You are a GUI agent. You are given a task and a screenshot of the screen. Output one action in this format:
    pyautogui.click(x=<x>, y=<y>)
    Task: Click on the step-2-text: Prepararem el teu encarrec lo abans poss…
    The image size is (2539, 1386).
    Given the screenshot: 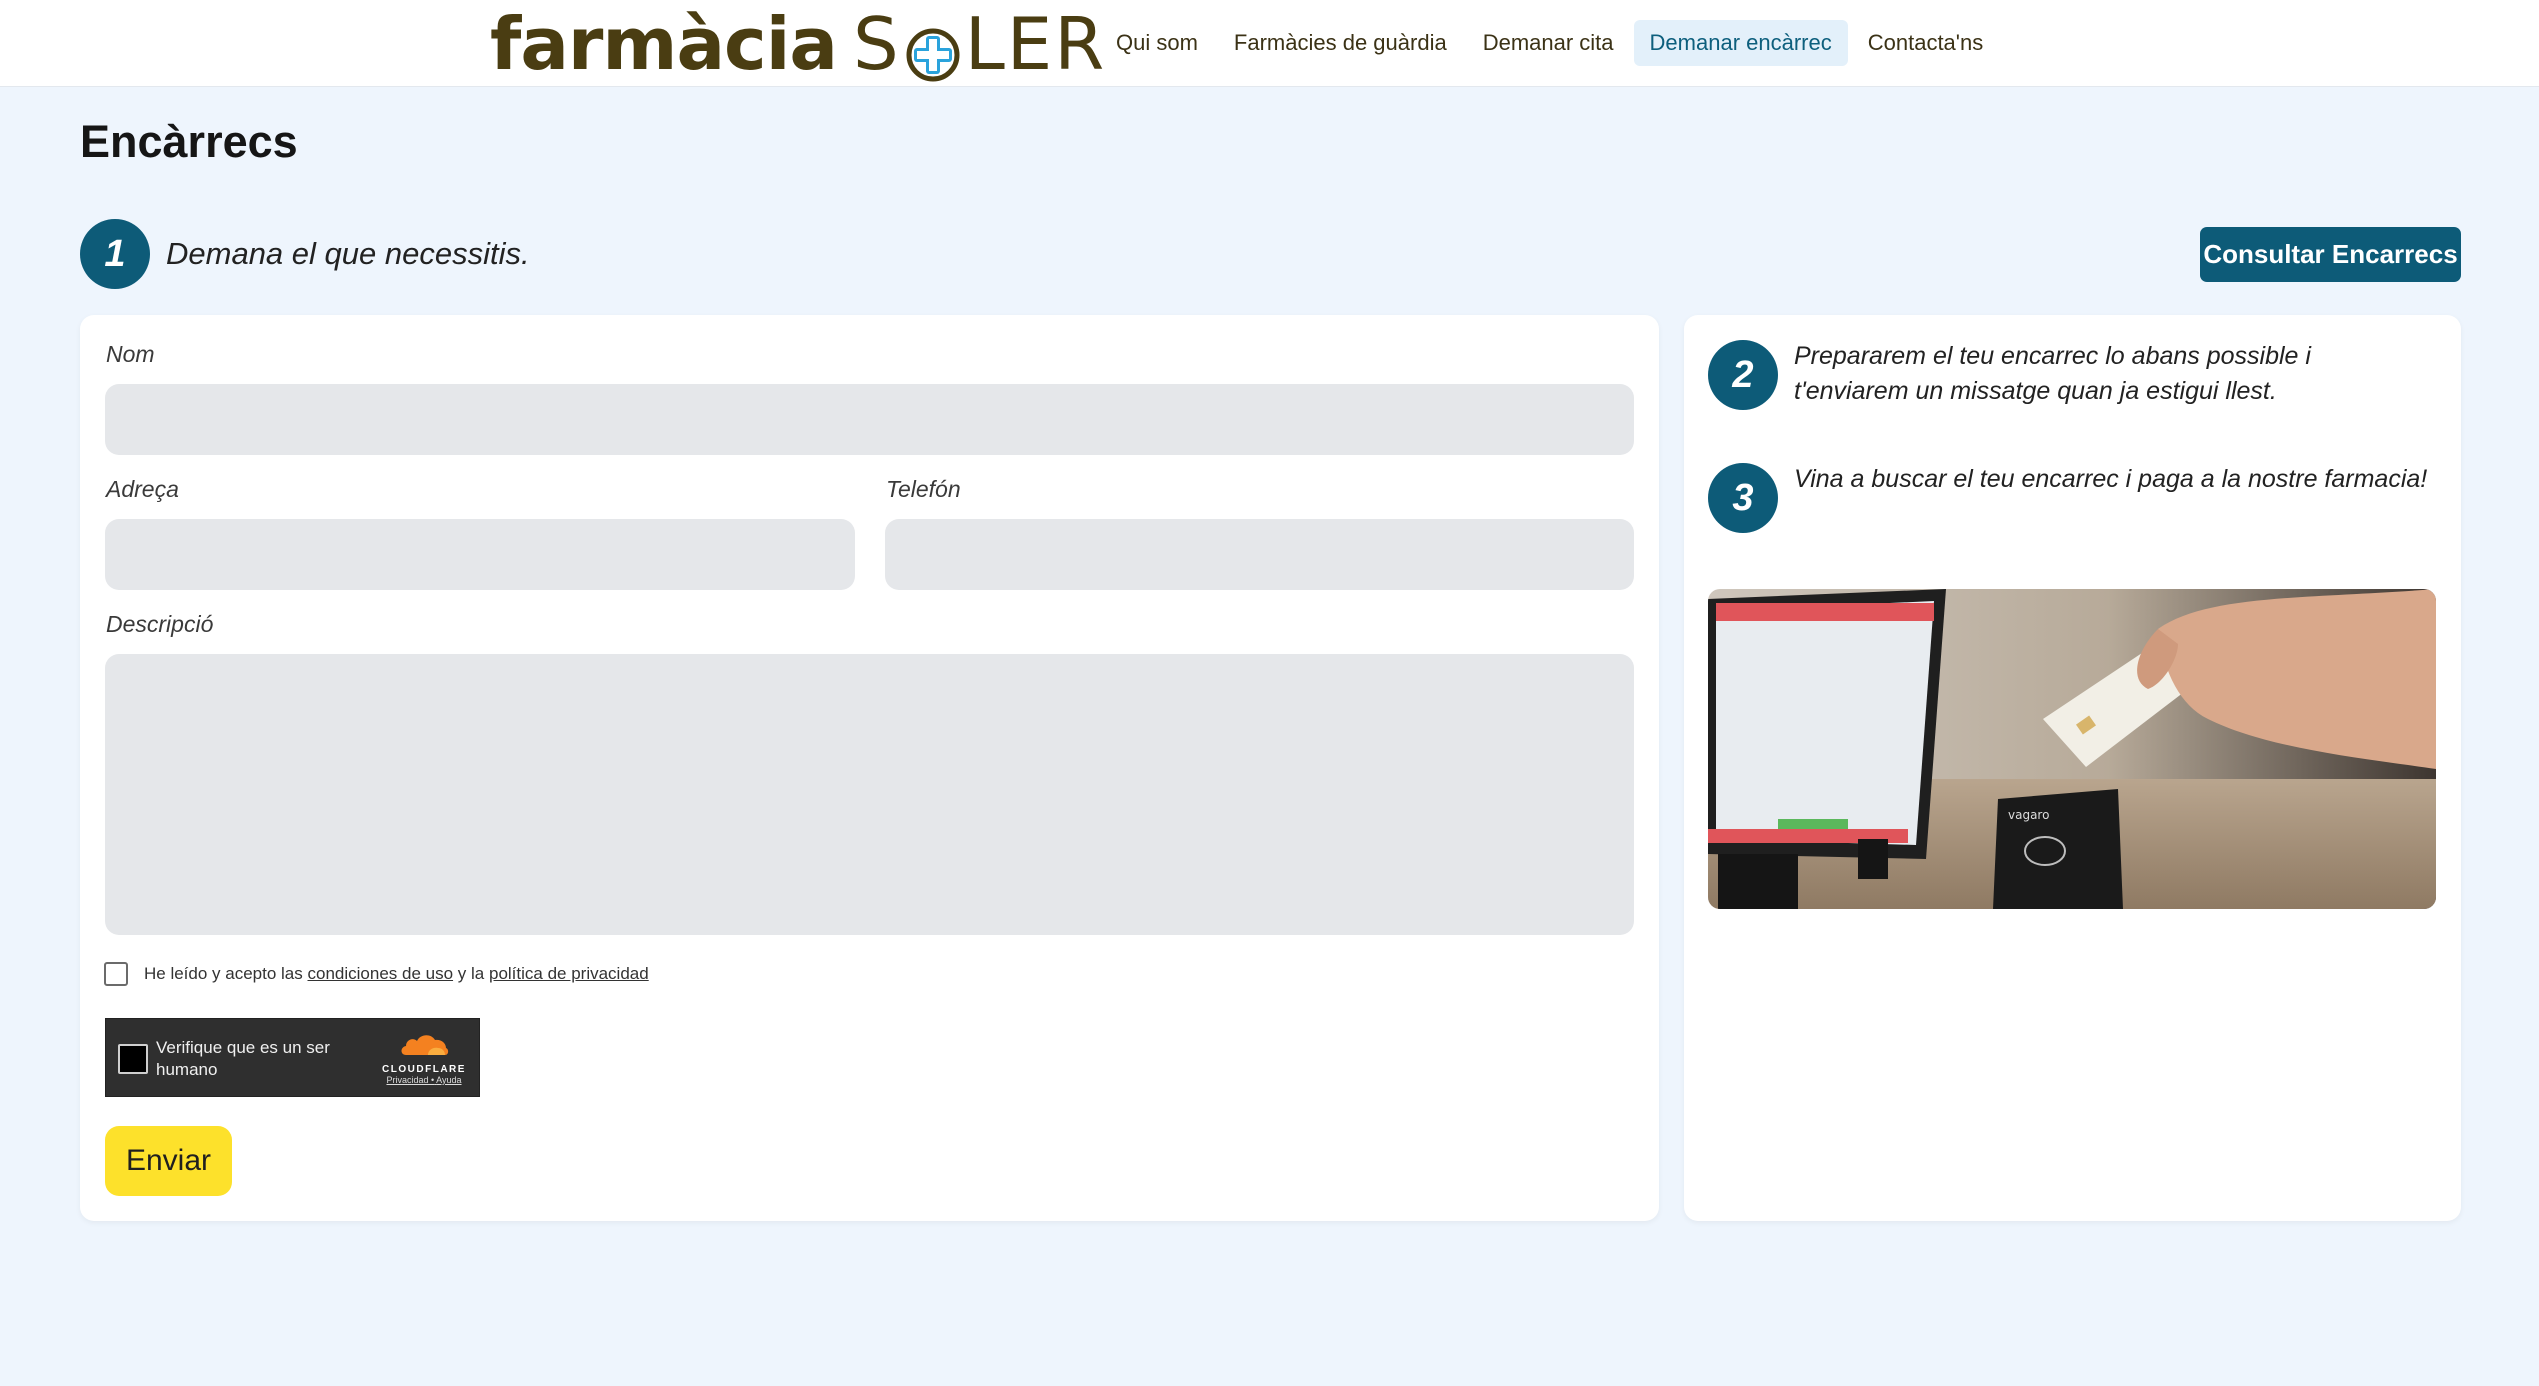 What is the action you would take?
    pyautogui.click(x=2052, y=374)
    